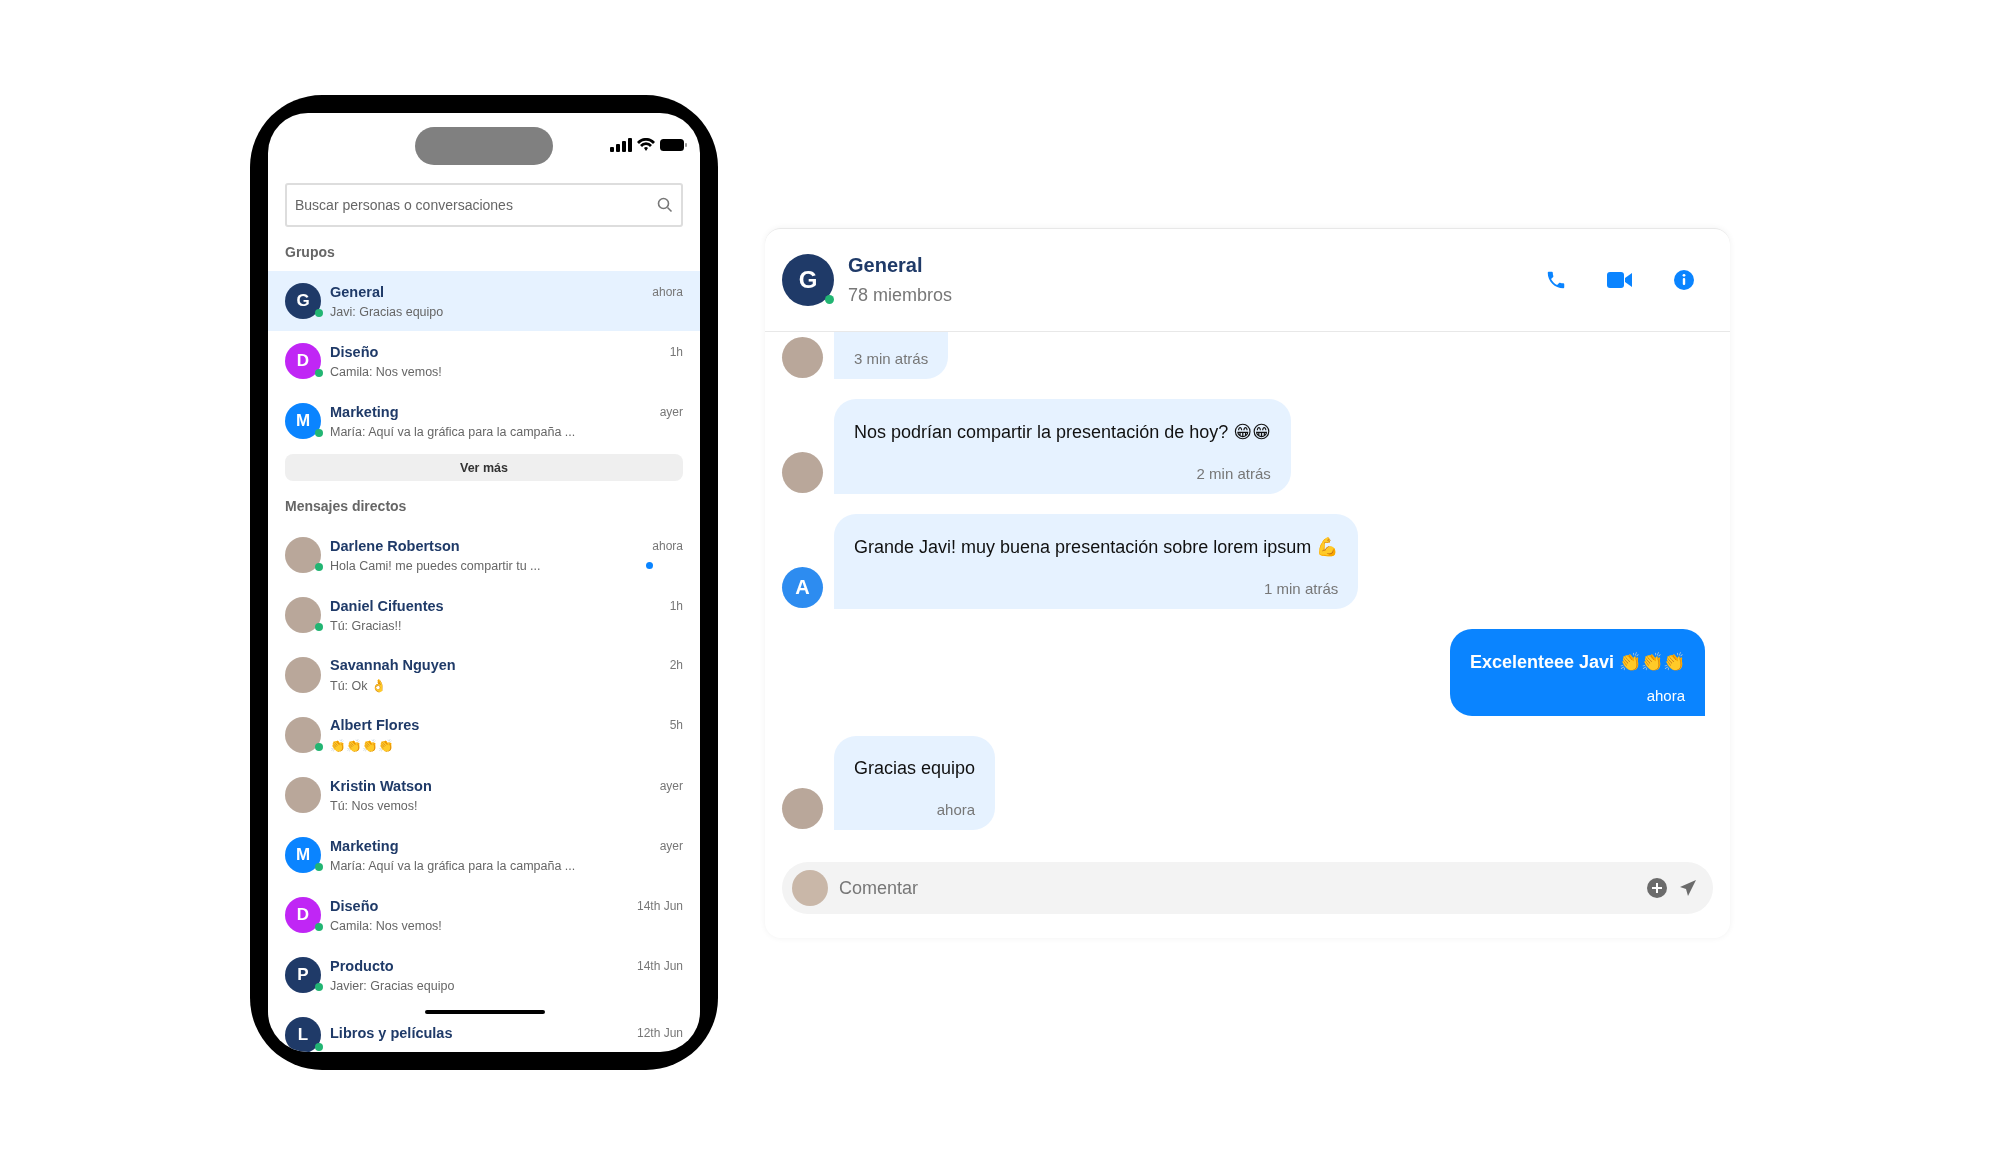 This screenshot has height=1166, width=2000. I want to click on chat-row: Kristin Watson ayer Tú: Nos vemos!, so click(484, 795).